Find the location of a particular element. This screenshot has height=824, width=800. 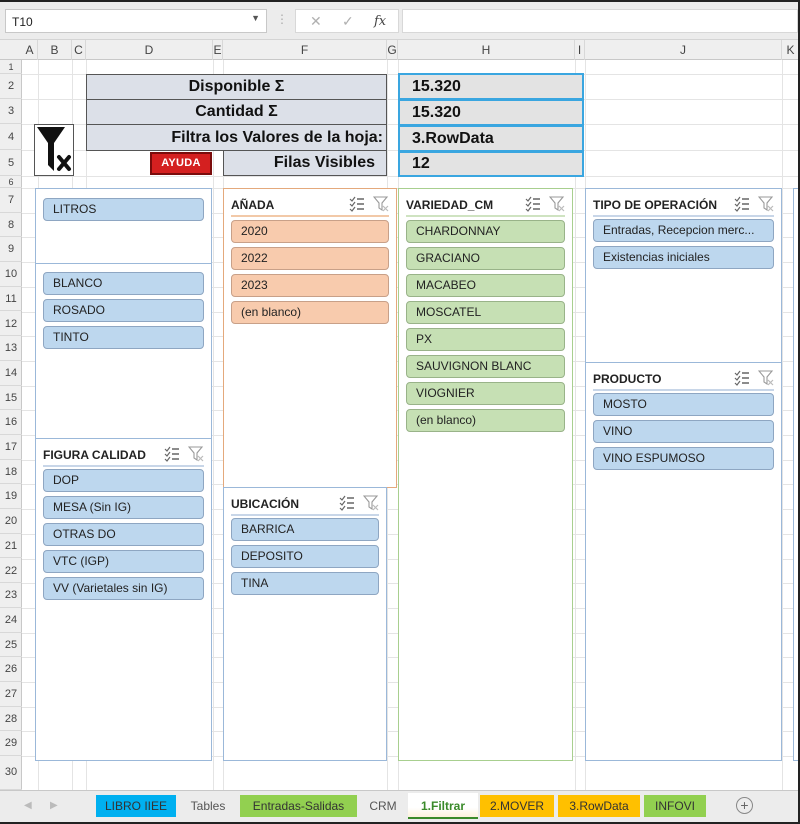

insert-function-icon: fx is located at coordinates (380, 21).